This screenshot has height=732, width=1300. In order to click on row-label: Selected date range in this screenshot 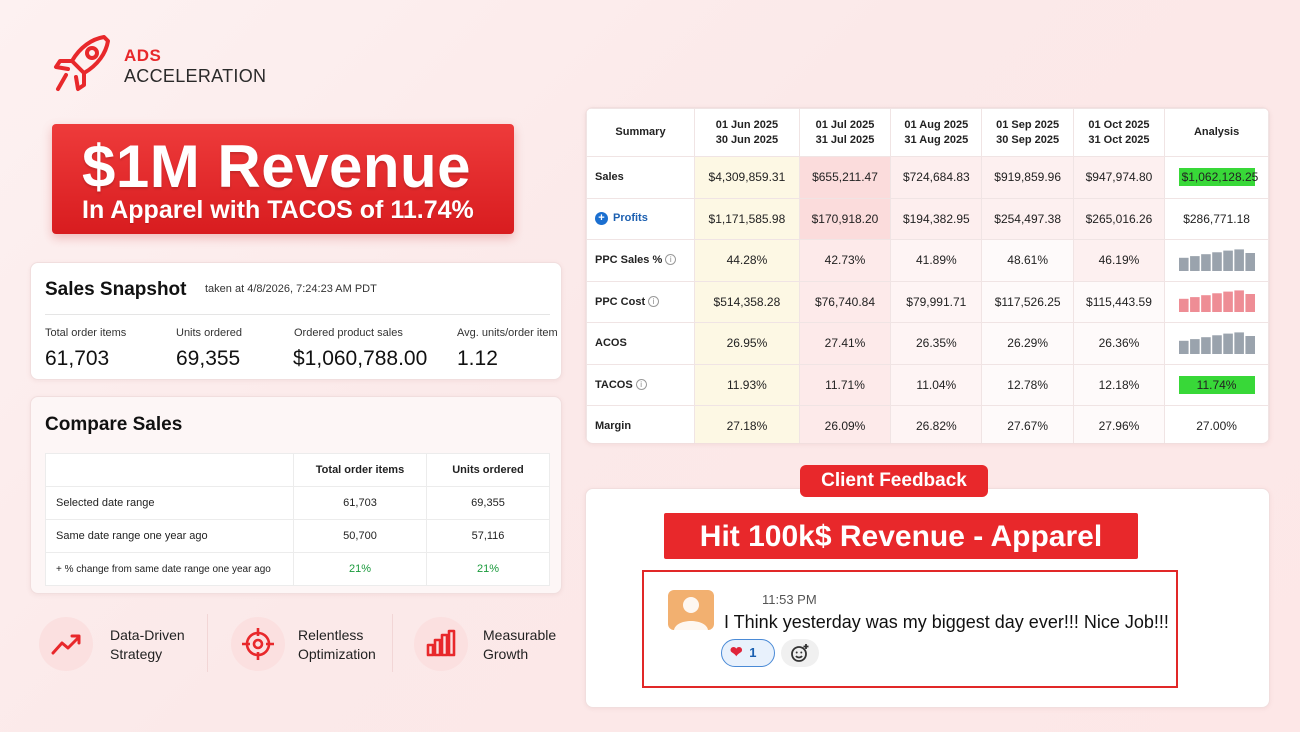, I will do `click(169, 503)`.